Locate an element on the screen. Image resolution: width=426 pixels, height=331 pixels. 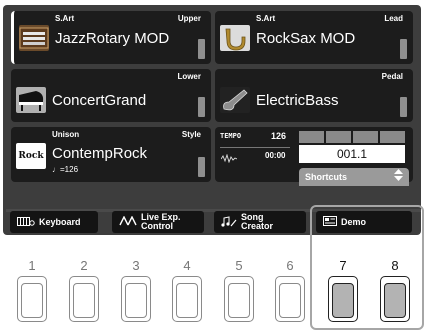
organ-icon is located at coordinates (34, 38).